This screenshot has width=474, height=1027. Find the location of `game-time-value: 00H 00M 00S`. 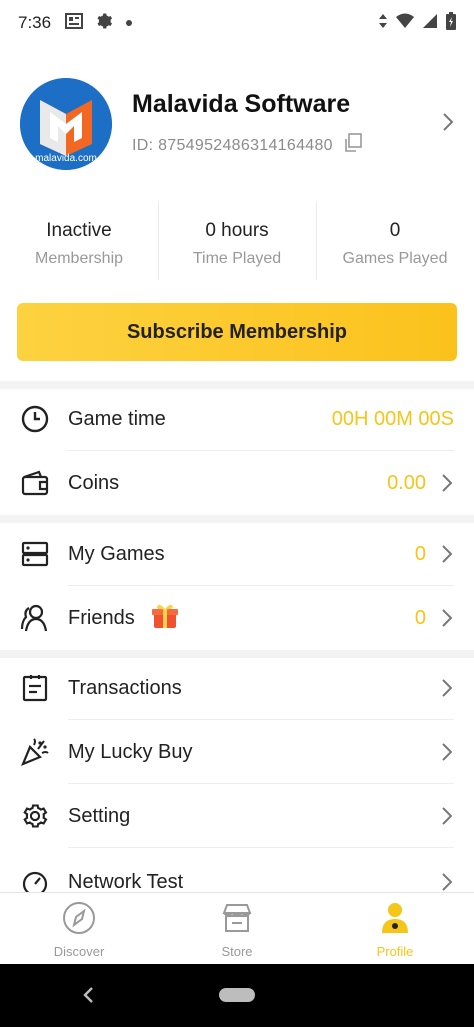

game-time-value: 00H 00M 00S is located at coordinates (392, 418).